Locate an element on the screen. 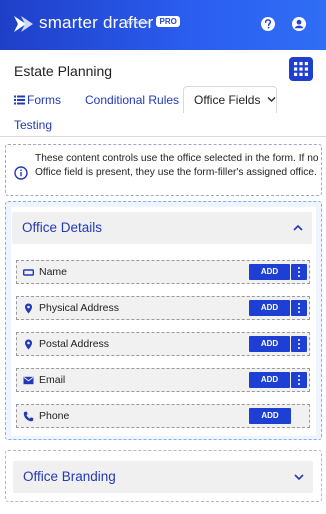  tabs-divider is located at coordinates (163, 136).